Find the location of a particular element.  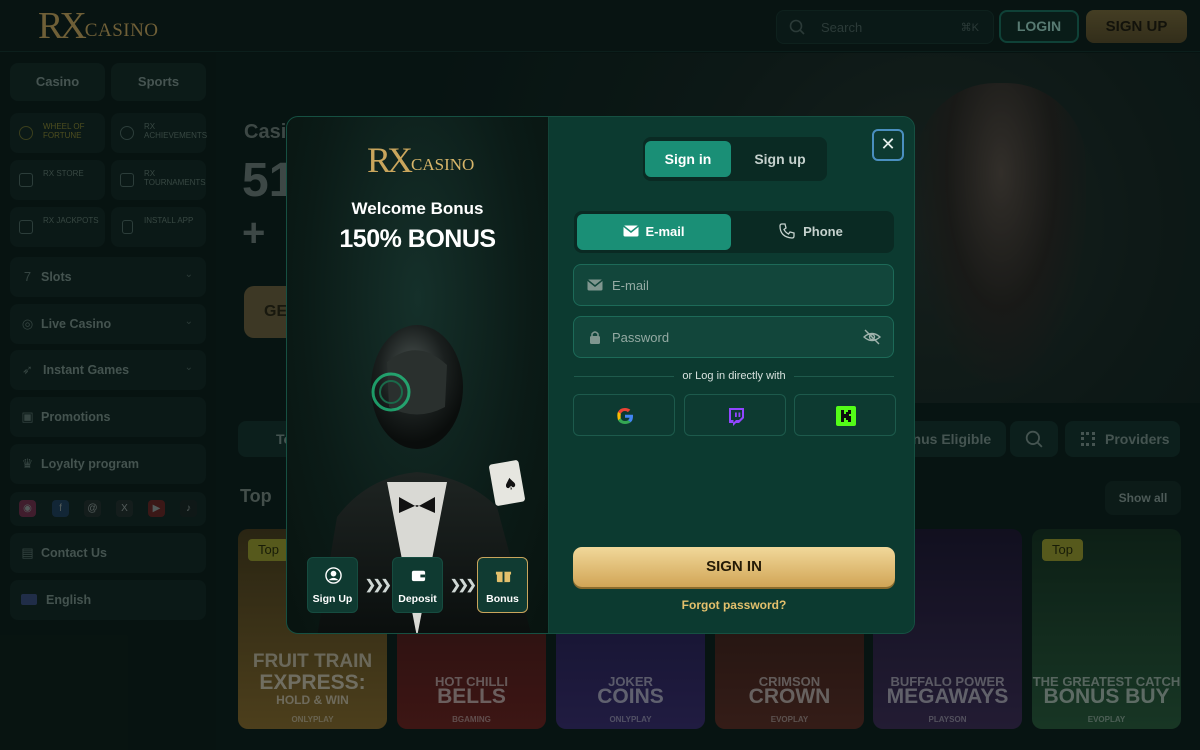

password-placeholder: Password is located at coordinates (641, 337).